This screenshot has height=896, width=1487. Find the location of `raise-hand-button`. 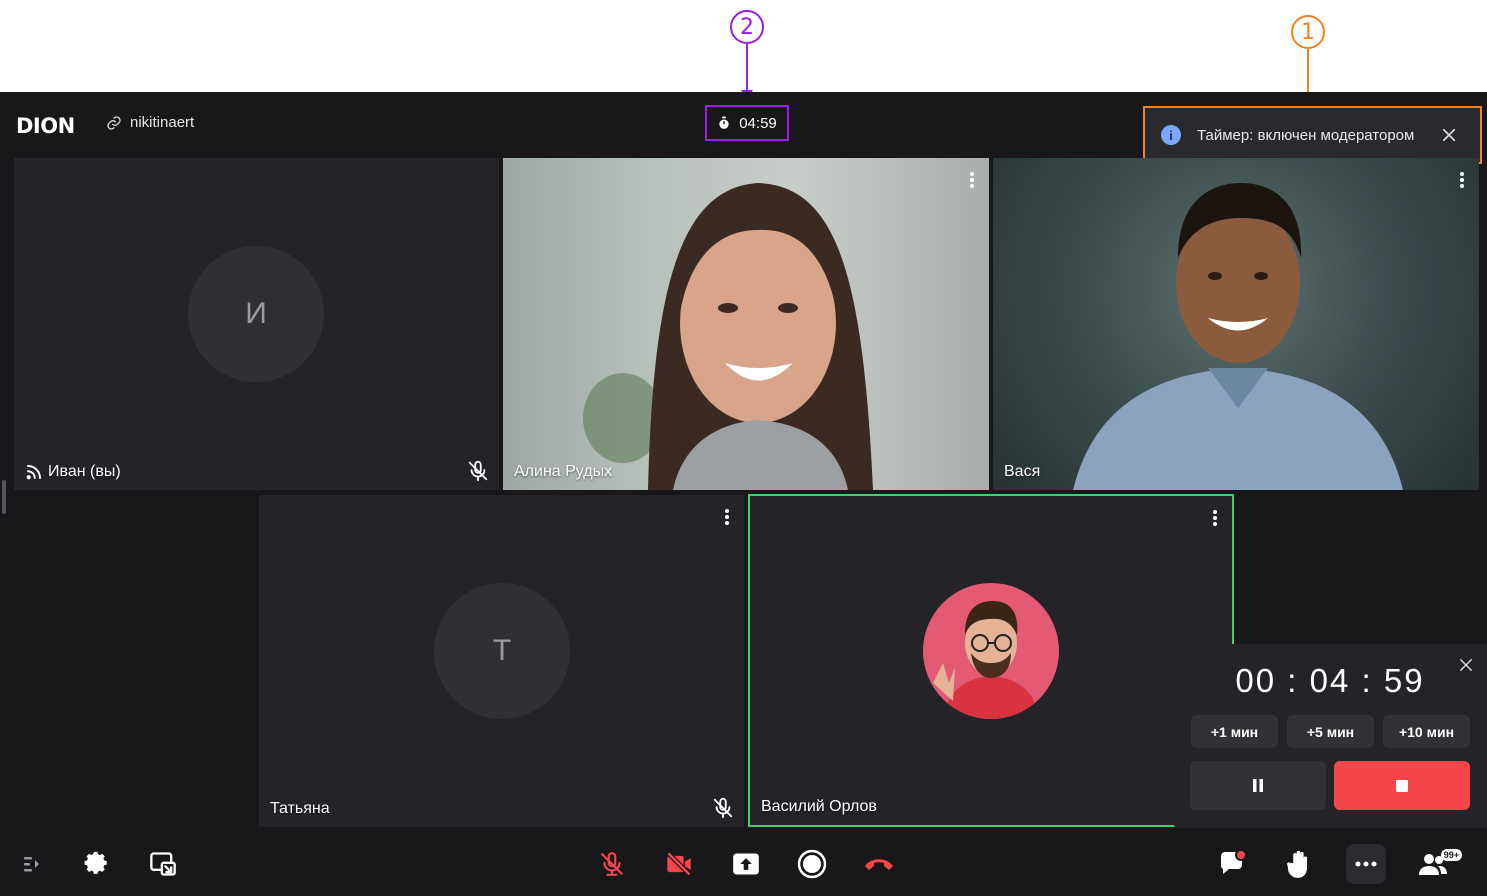

raise-hand-button is located at coordinates (1299, 864).